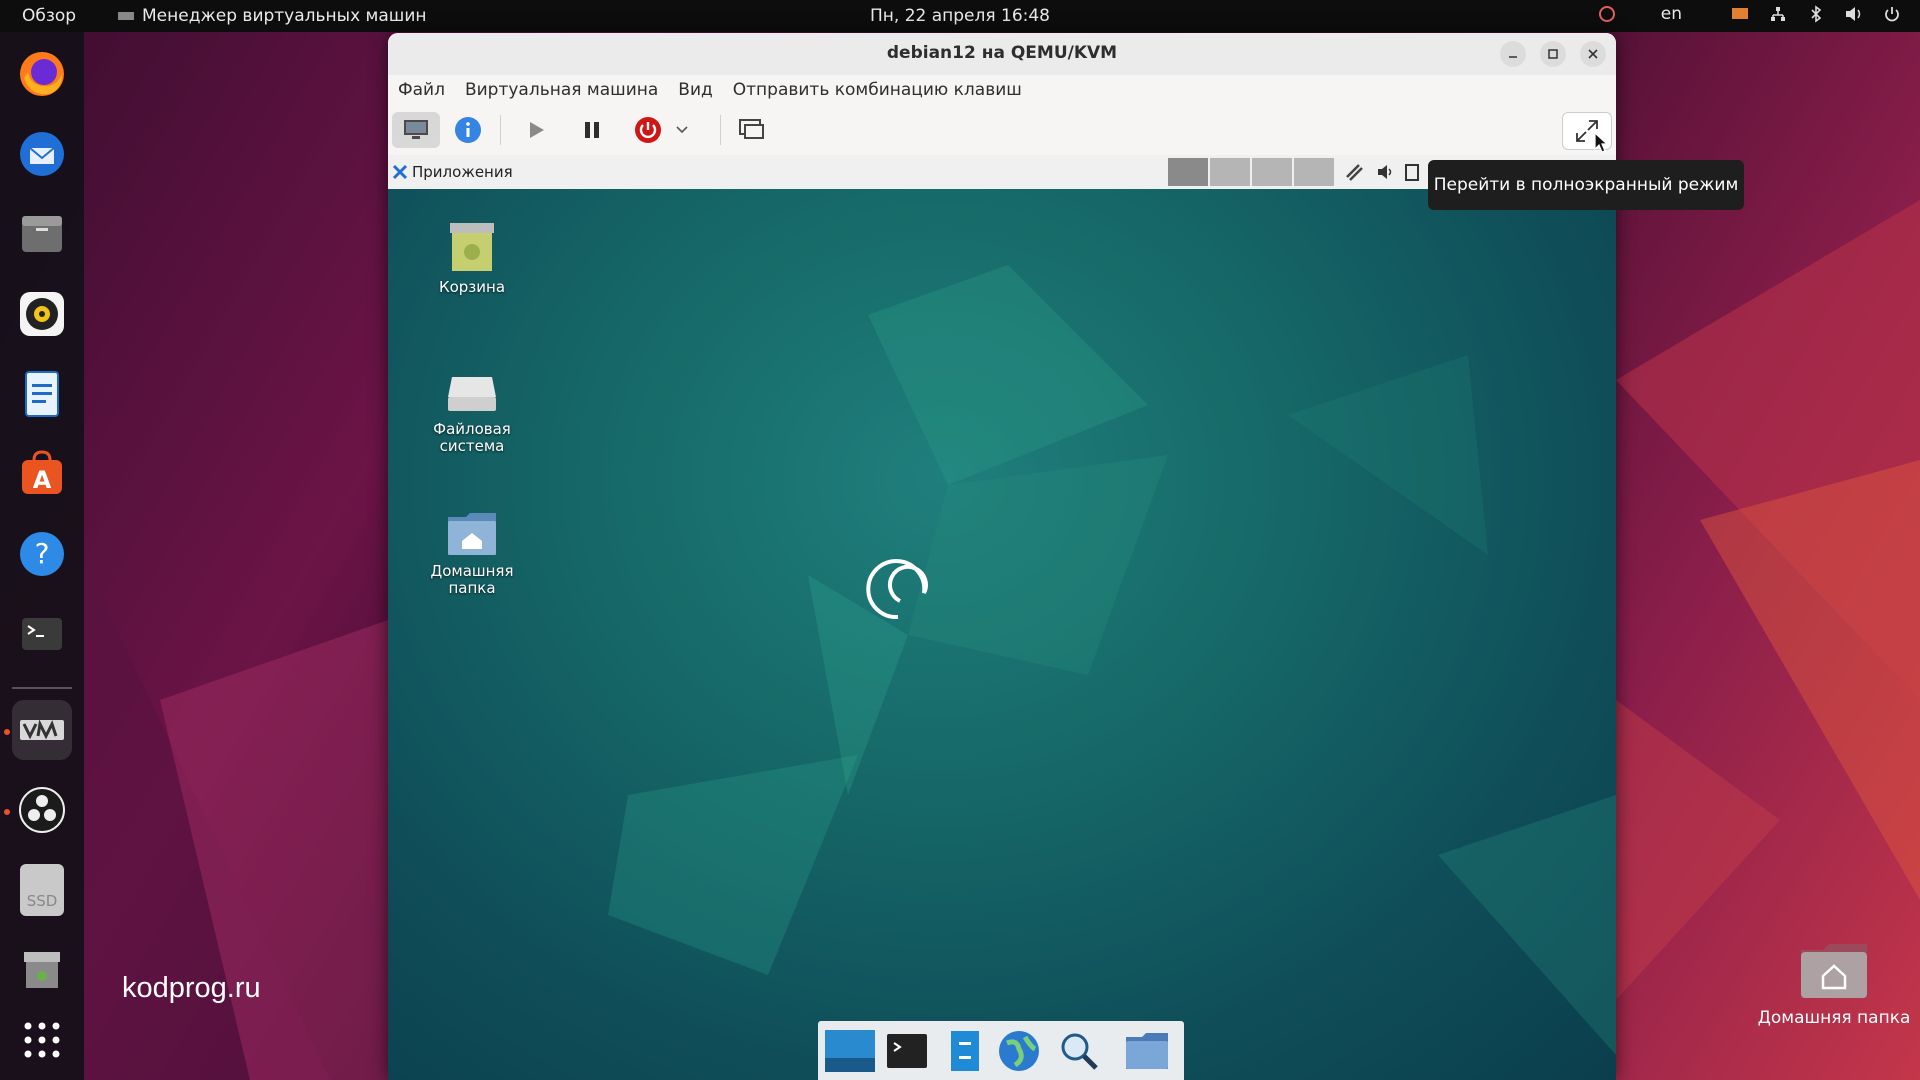 This screenshot has width=1920, height=1080. I want to click on guest-home-folder: Домашняя папка, so click(472, 553).